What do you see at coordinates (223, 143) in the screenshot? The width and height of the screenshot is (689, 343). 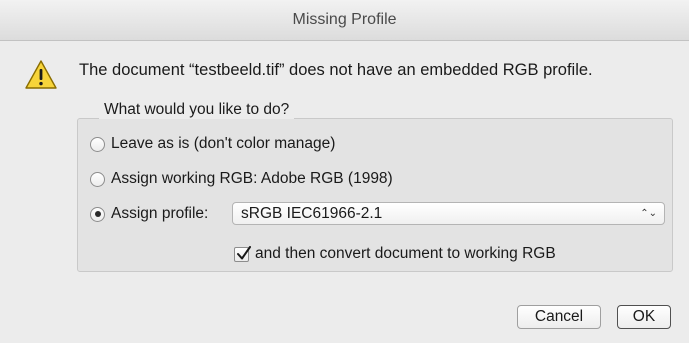 I see `radio-label: Leave as is (don't color manage)` at bounding box center [223, 143].